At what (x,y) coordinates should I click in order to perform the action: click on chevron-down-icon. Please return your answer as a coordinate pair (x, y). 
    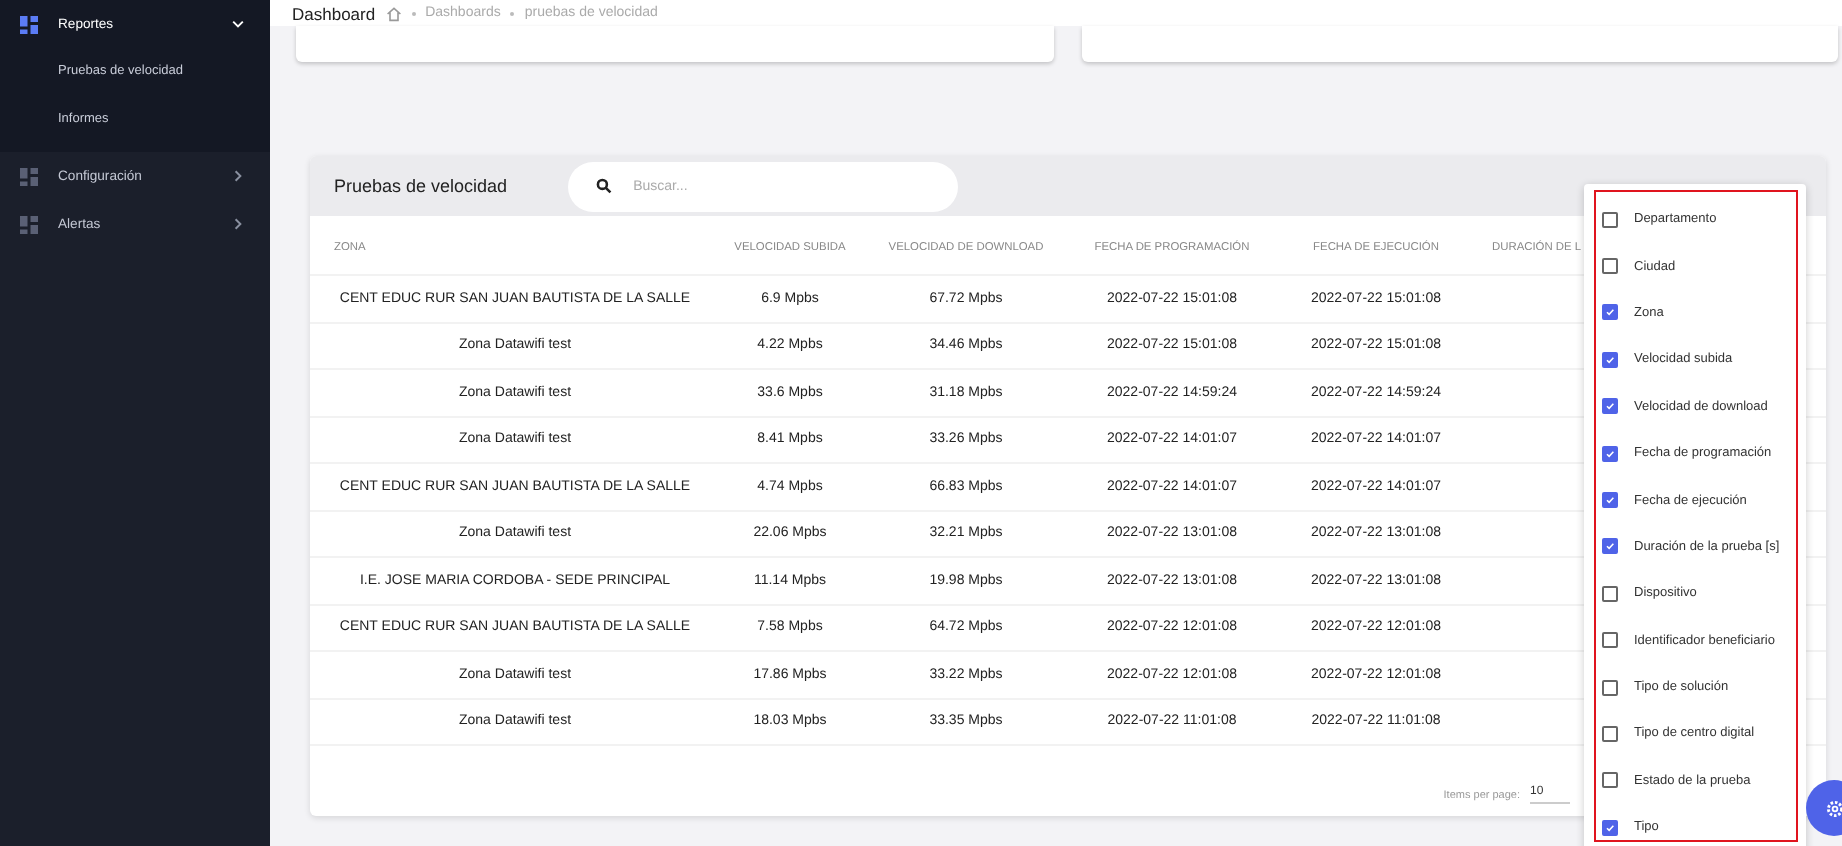
    Looking at the image, I should click on (238, 24).